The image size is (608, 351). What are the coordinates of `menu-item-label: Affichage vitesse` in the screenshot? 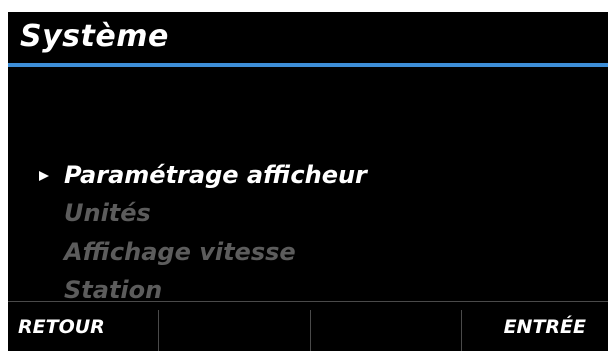 It's located at (180, 252).